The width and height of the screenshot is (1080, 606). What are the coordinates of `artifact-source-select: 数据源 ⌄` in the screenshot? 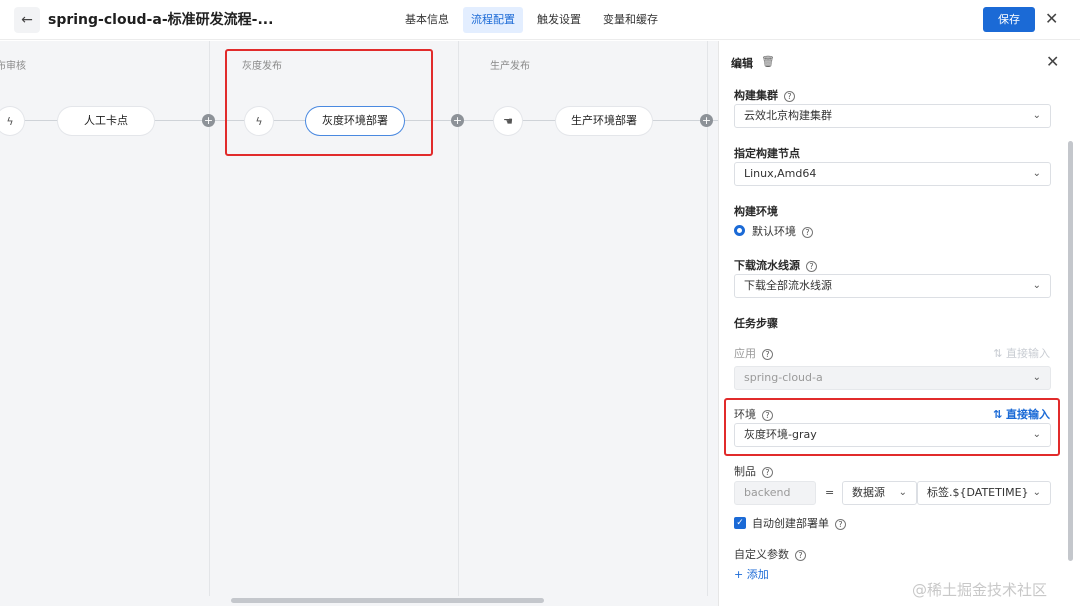 It's located at (879, 493).